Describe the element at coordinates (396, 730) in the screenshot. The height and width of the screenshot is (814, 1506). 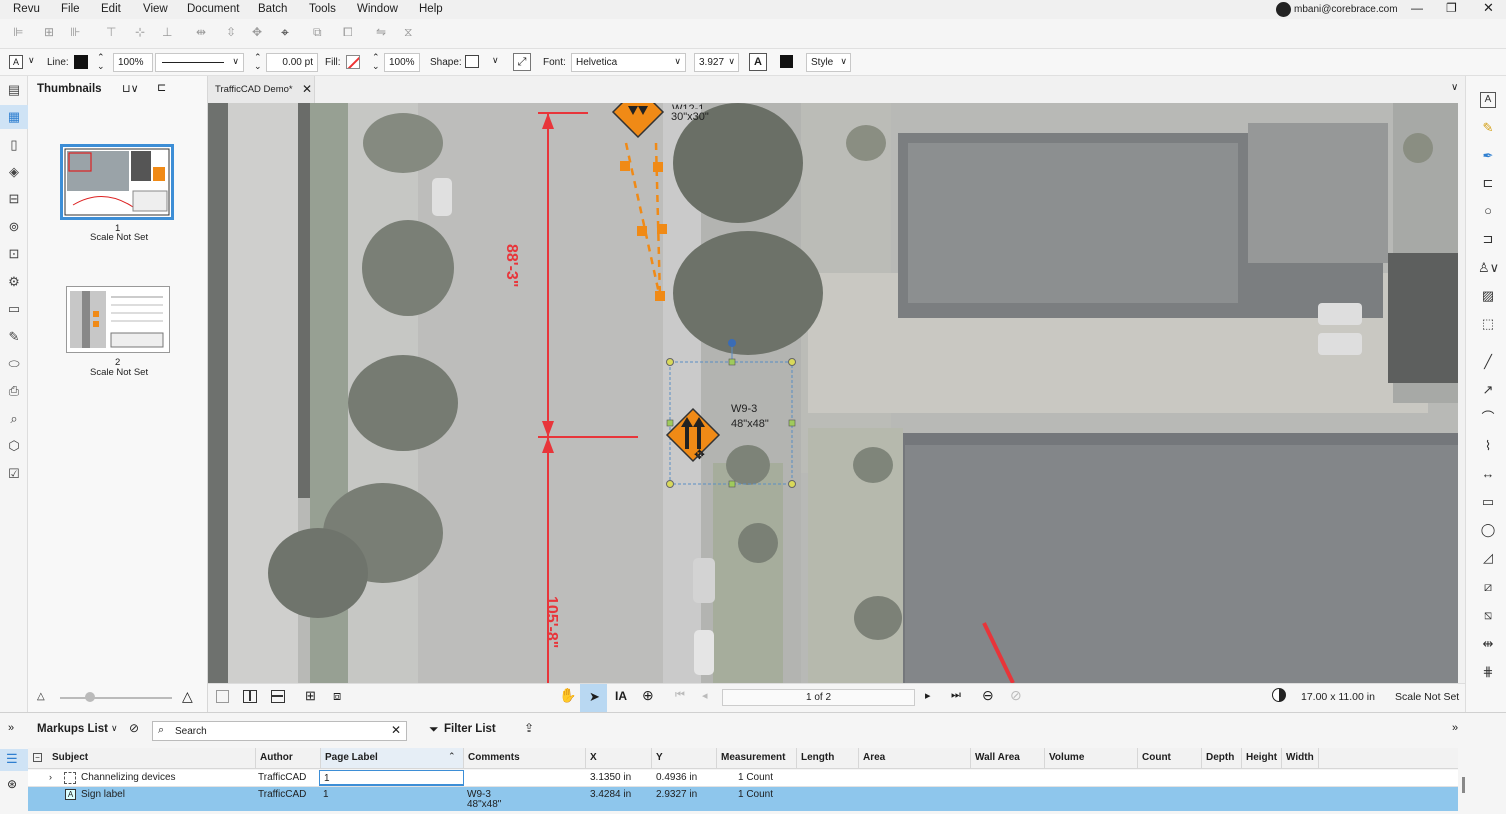
I see `clear-search-icon: ✕` at that location.